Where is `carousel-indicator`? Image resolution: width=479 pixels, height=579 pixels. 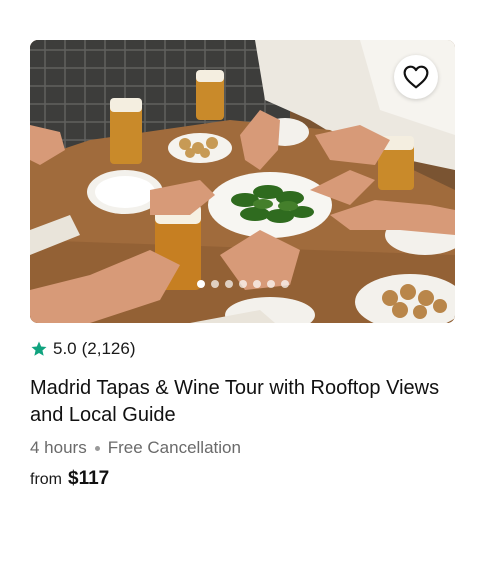 carousel-indicator is located at coordinates (242, 284).